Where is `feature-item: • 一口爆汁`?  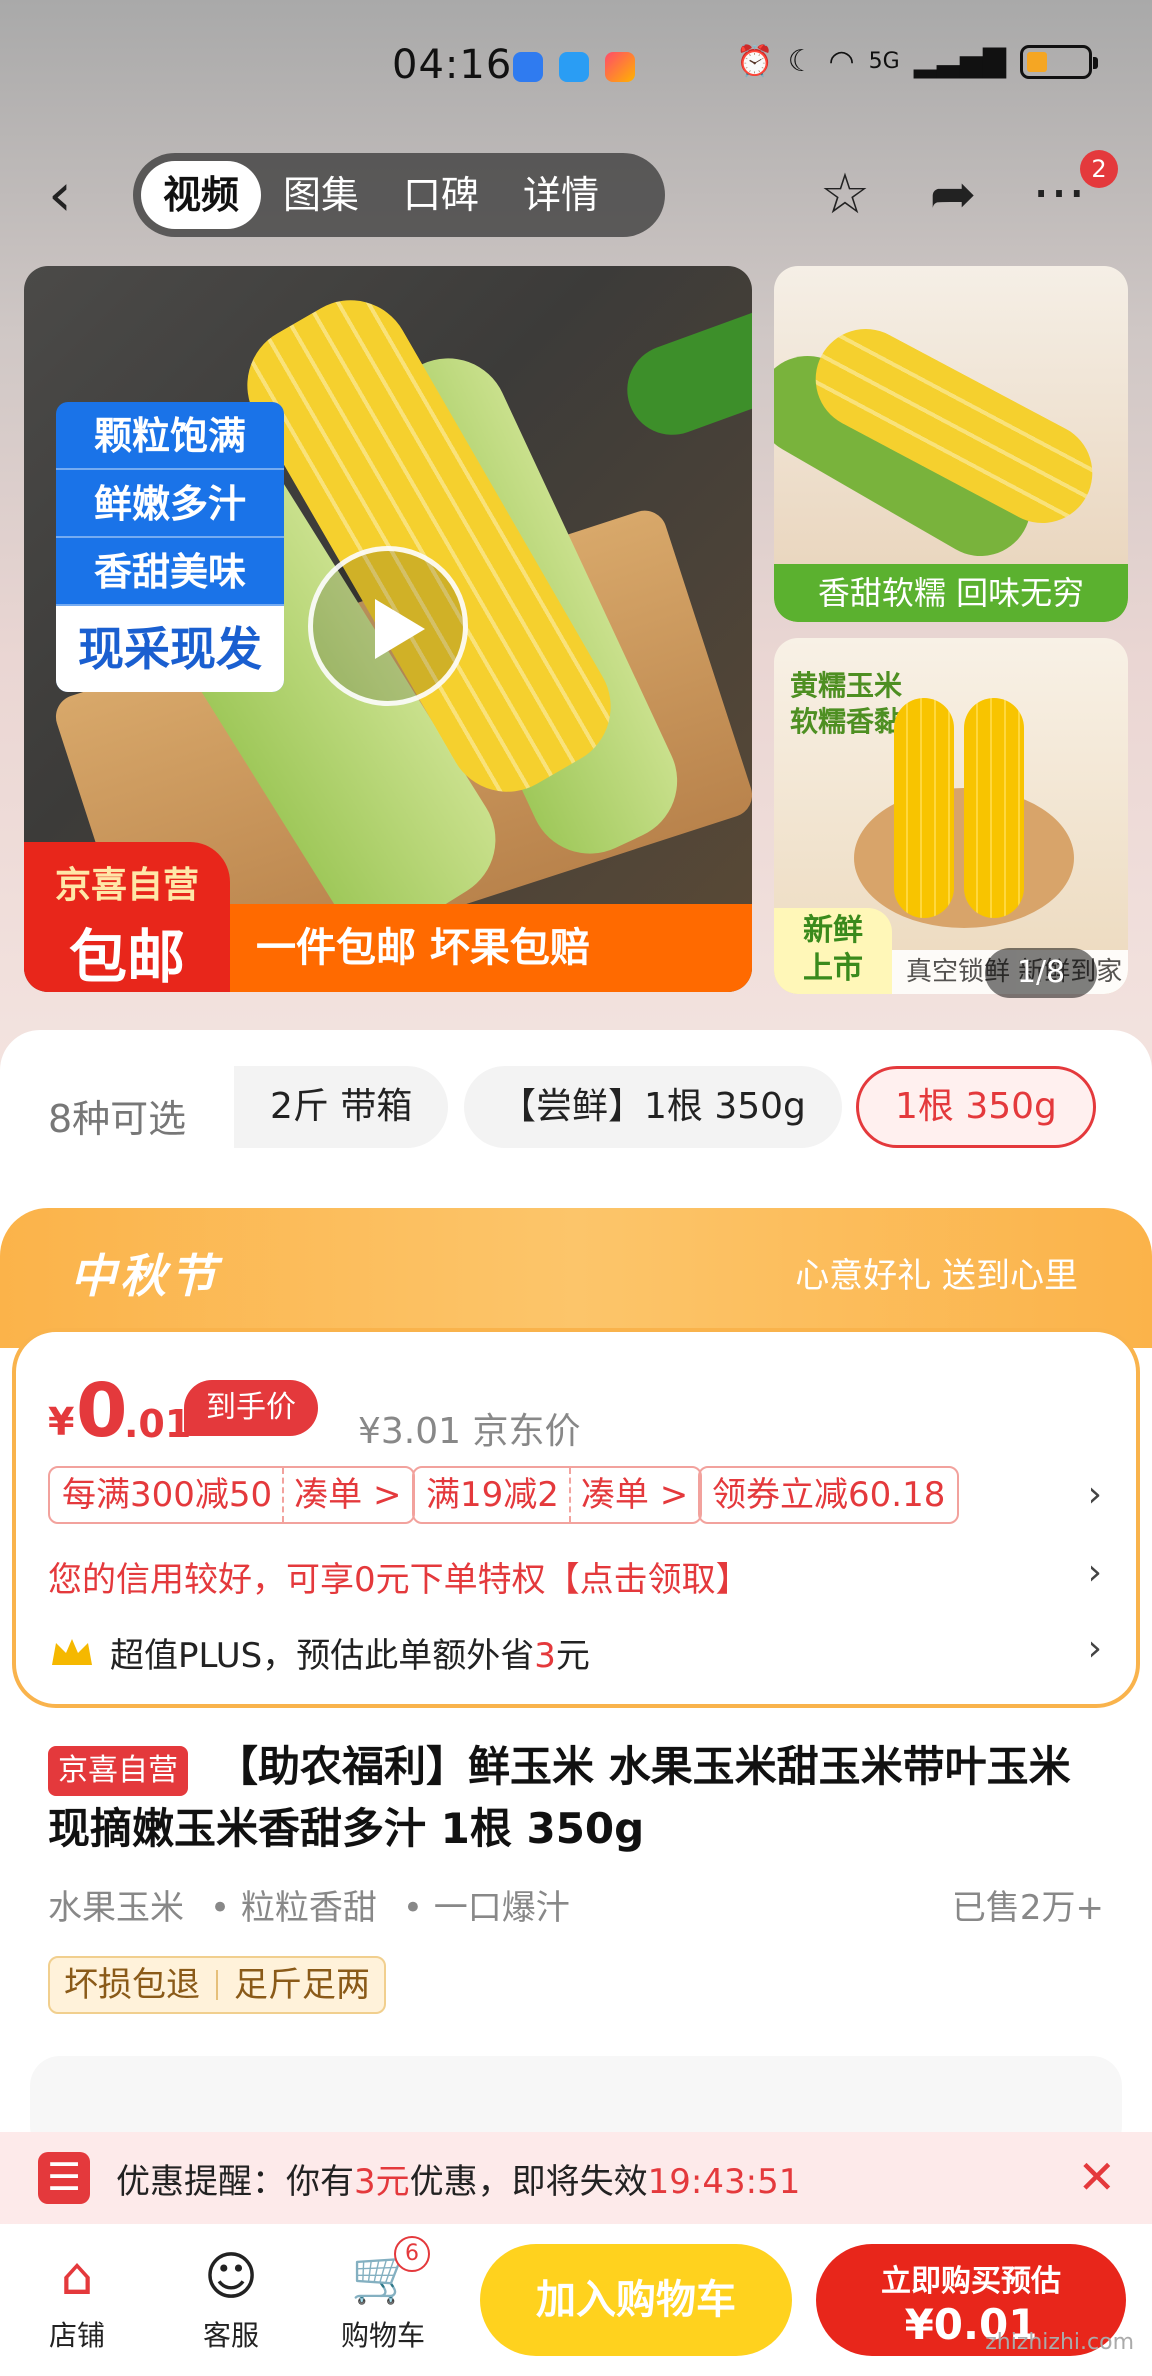 feature-item: • 一口爆汁 is located at coordinates (486, 1908).